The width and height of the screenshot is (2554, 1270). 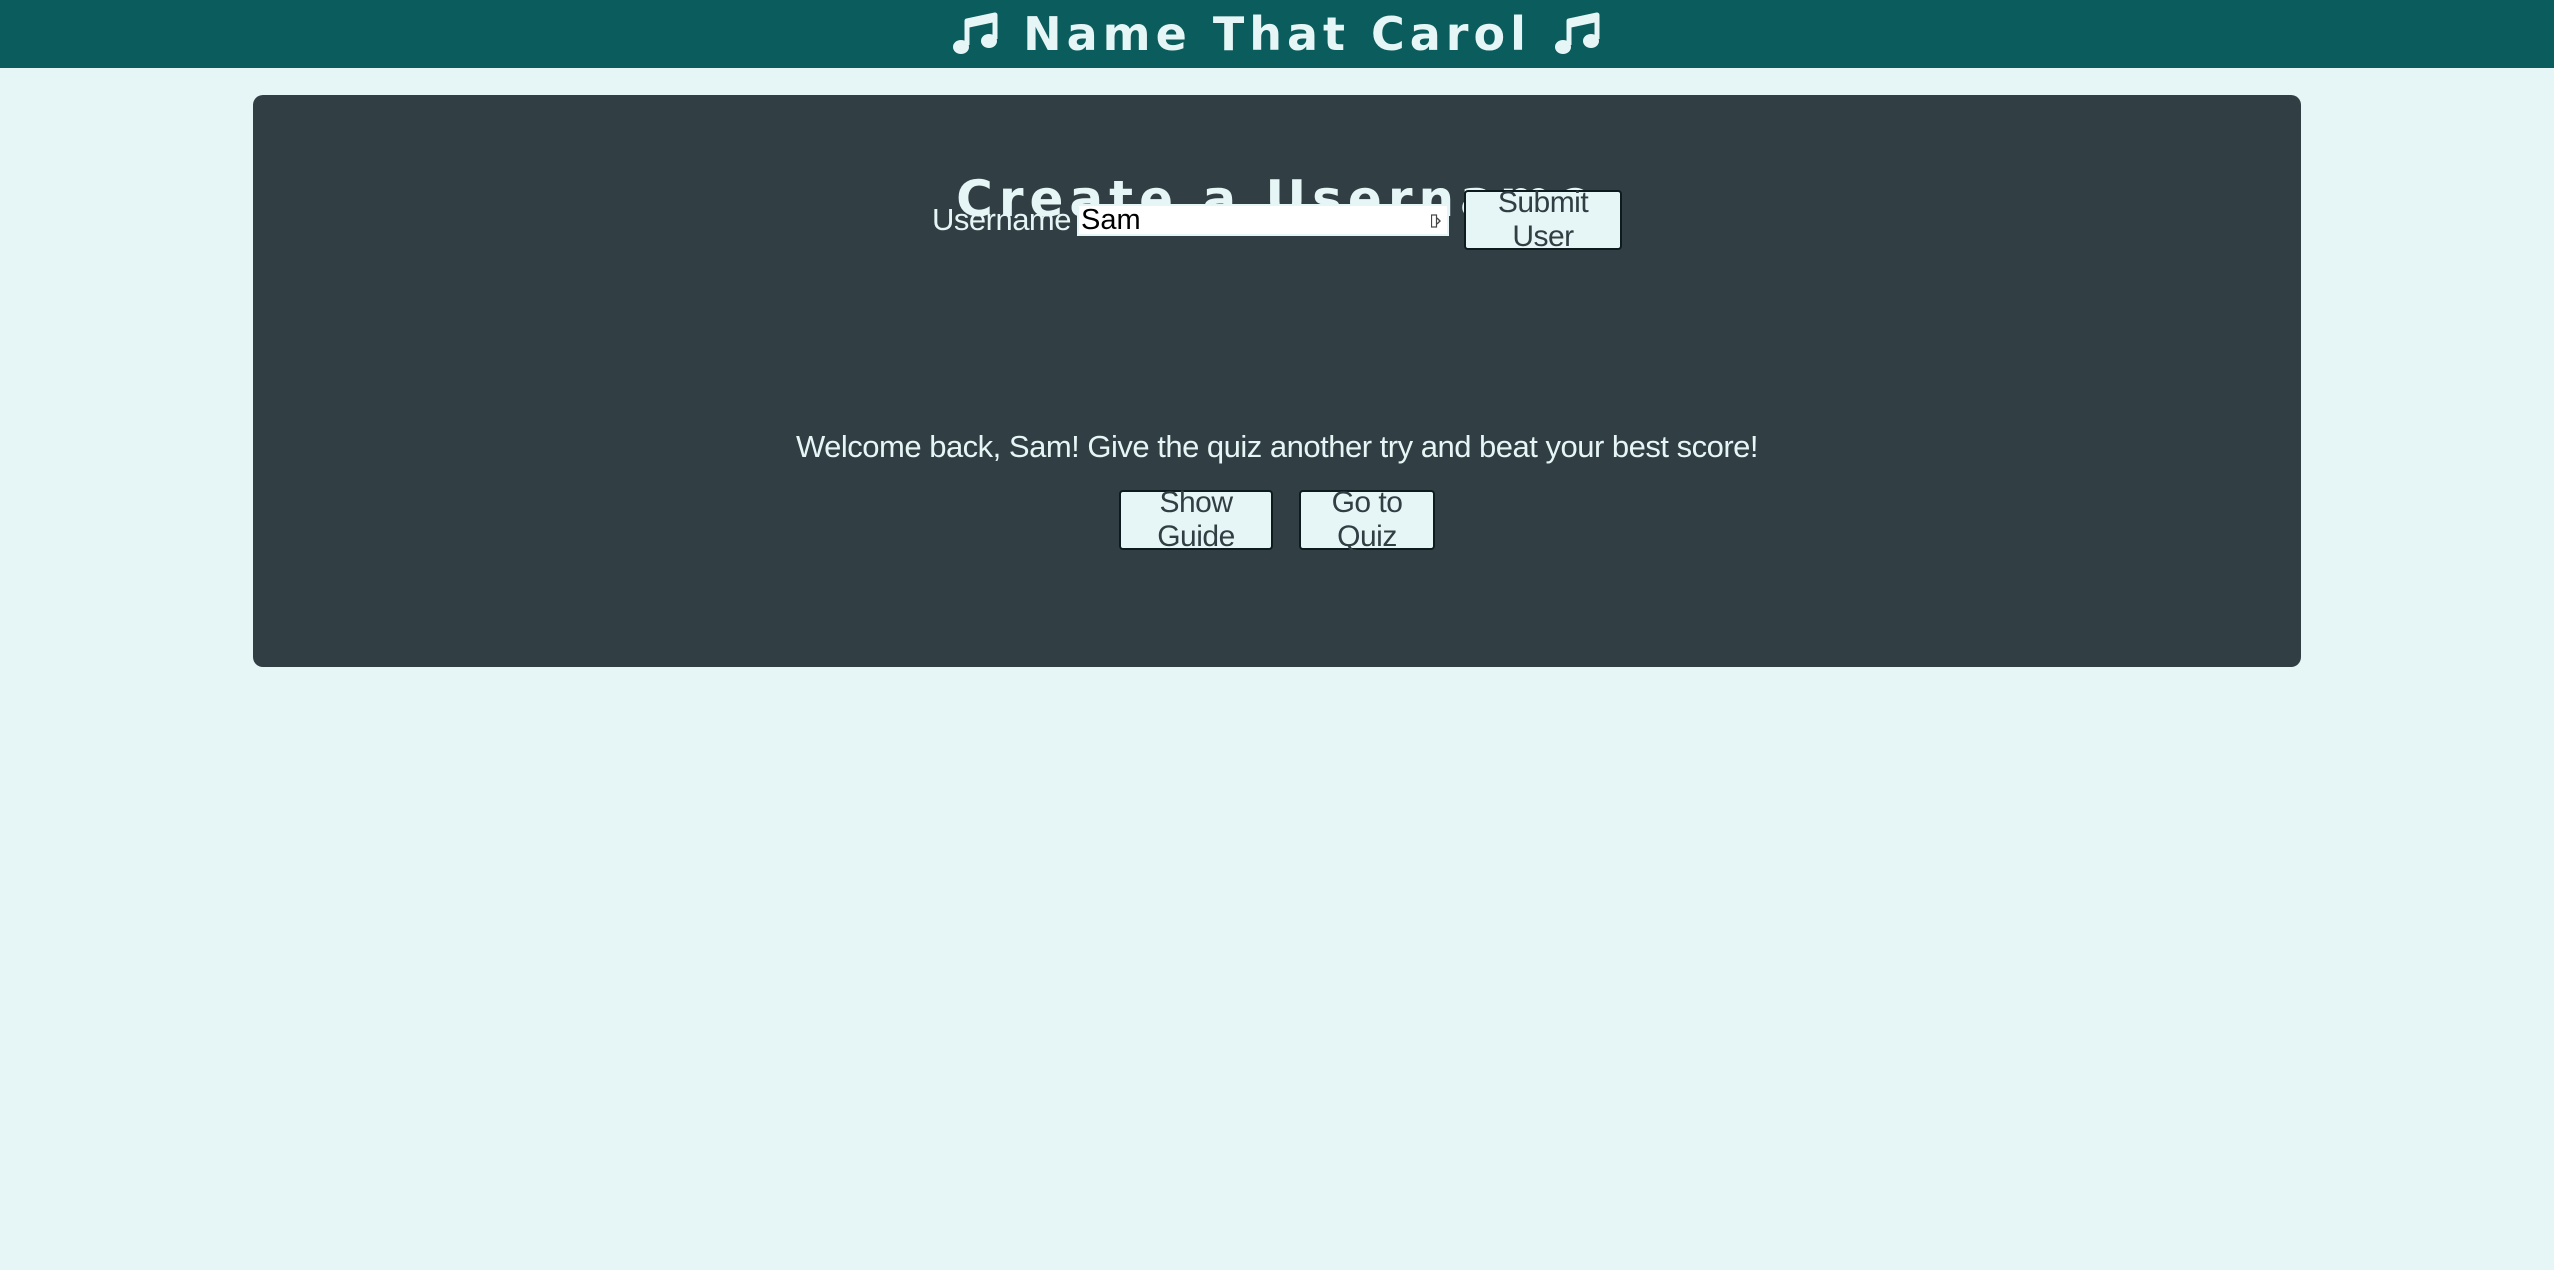 I want to click on go-to-quiz-button: Go to Quiz, so click(x=1367, y=519).